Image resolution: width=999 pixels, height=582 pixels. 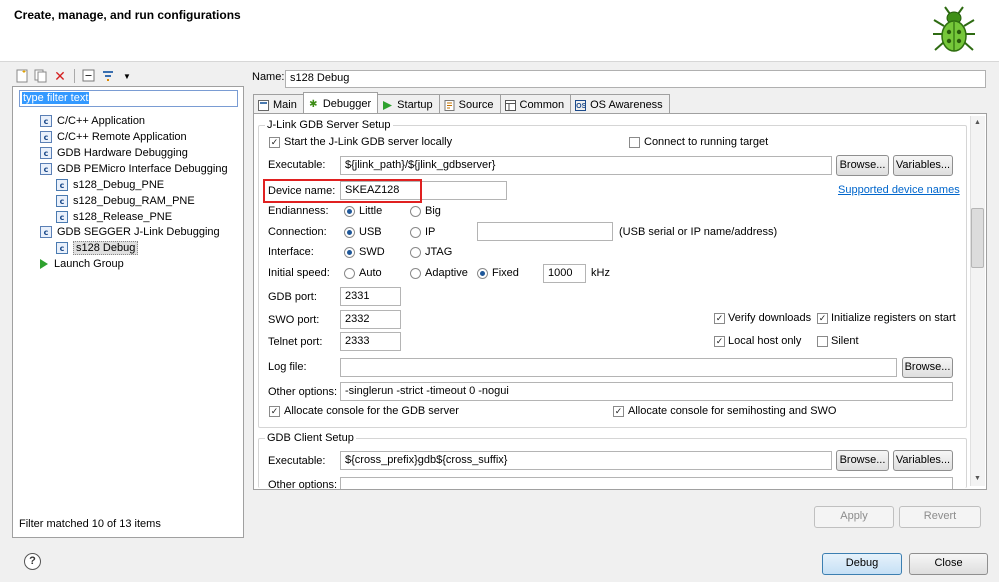 What do you see at coordinates (125, 201) in the screenshot?
I see `tree-item-s128-debug-ram-pne: c s128_Debug_RAM_PNE` at bounding box center [125, 201].